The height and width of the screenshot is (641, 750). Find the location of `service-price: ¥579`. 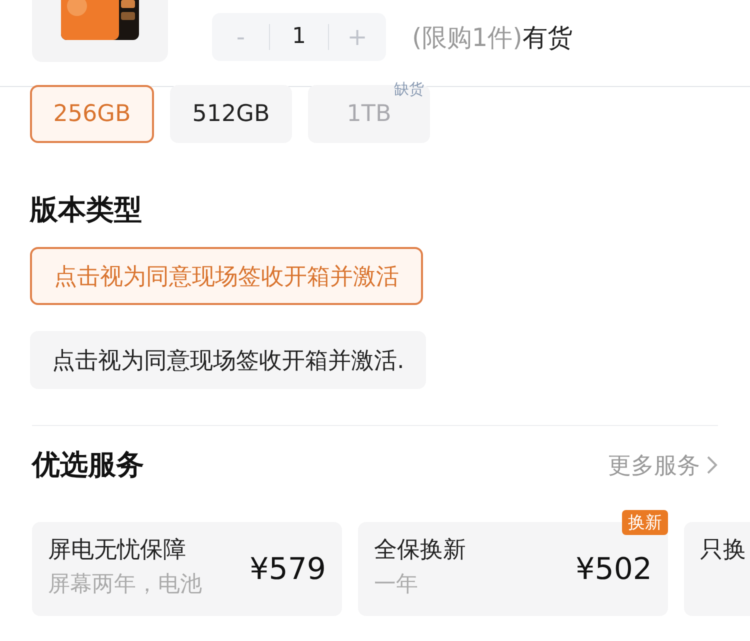

service-price: ¥579 is located at coordinates (288, 569).